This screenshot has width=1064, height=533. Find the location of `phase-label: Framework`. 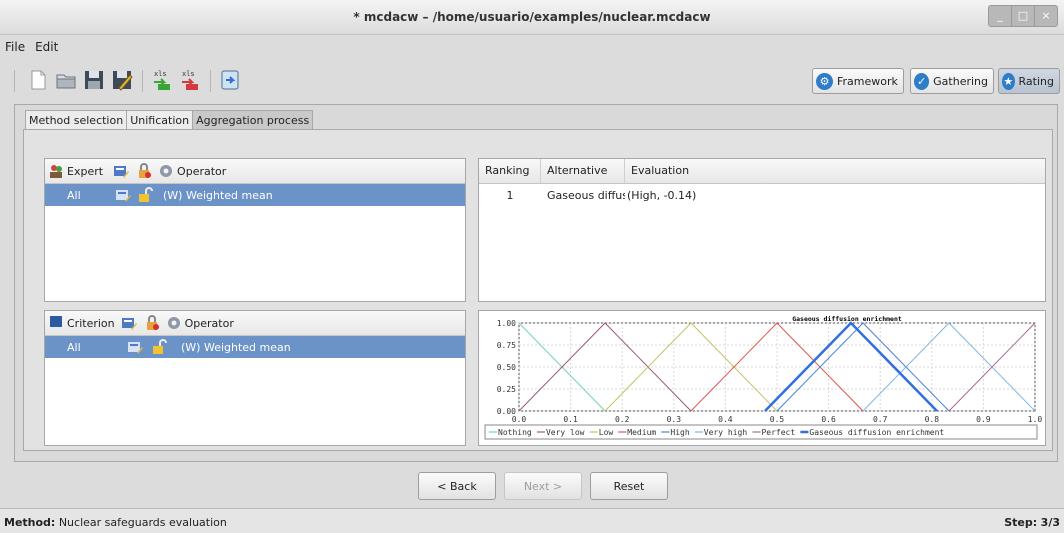

phase-label: Framework is located at coordinates (867, 81).